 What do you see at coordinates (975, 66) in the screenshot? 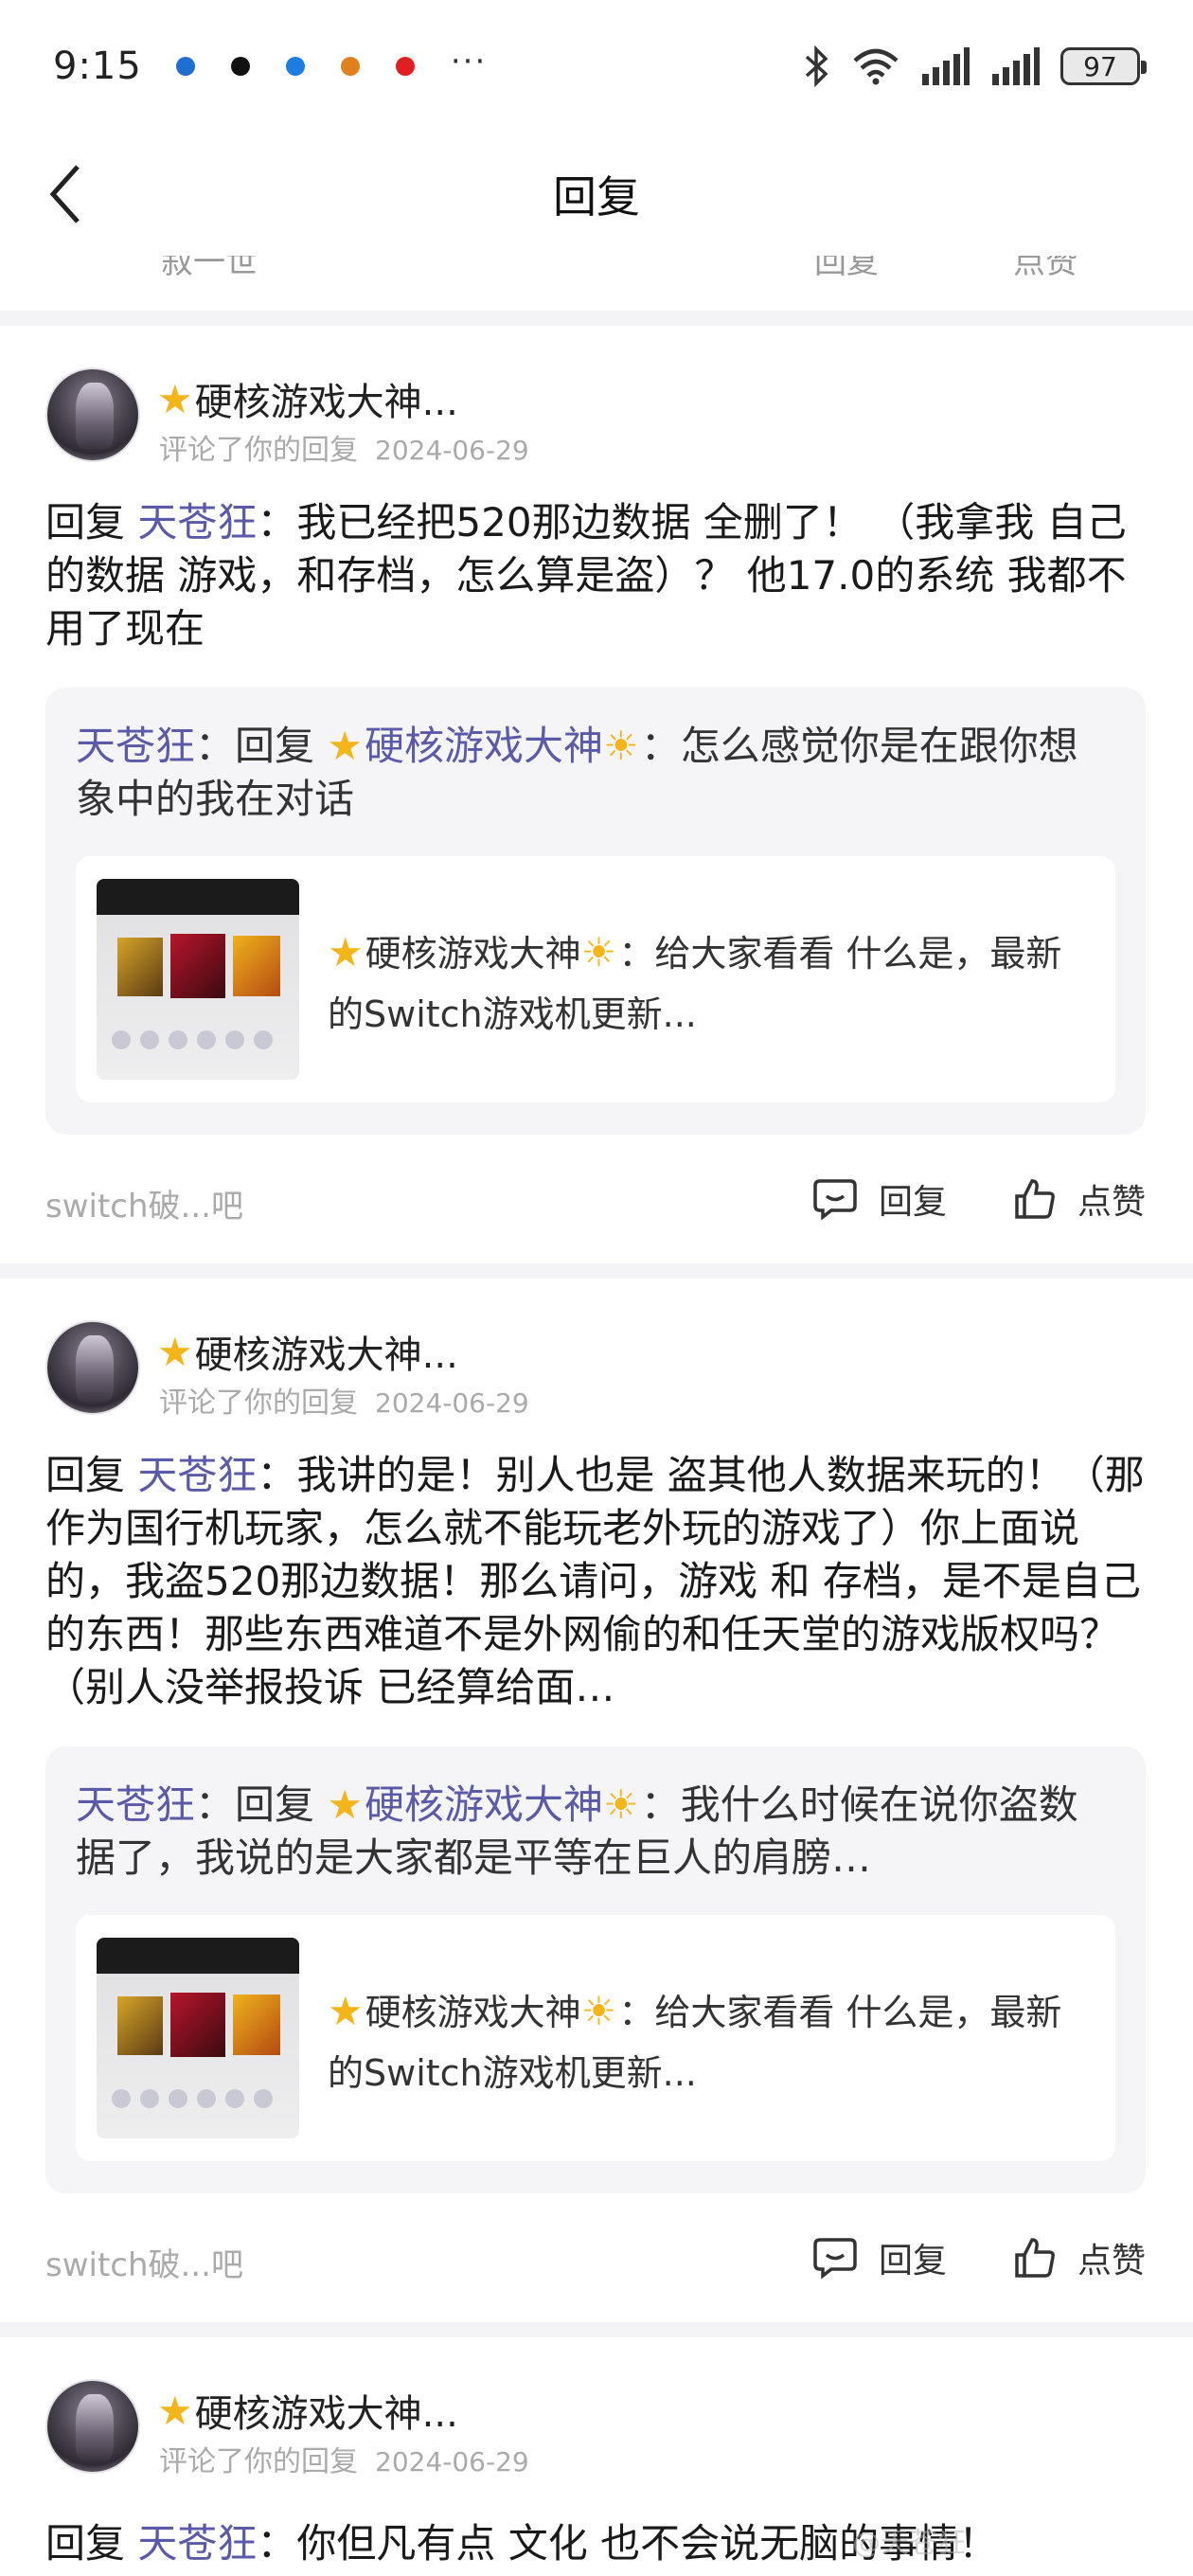
I see `status-icons: 97` at bounding box center [975, 66].